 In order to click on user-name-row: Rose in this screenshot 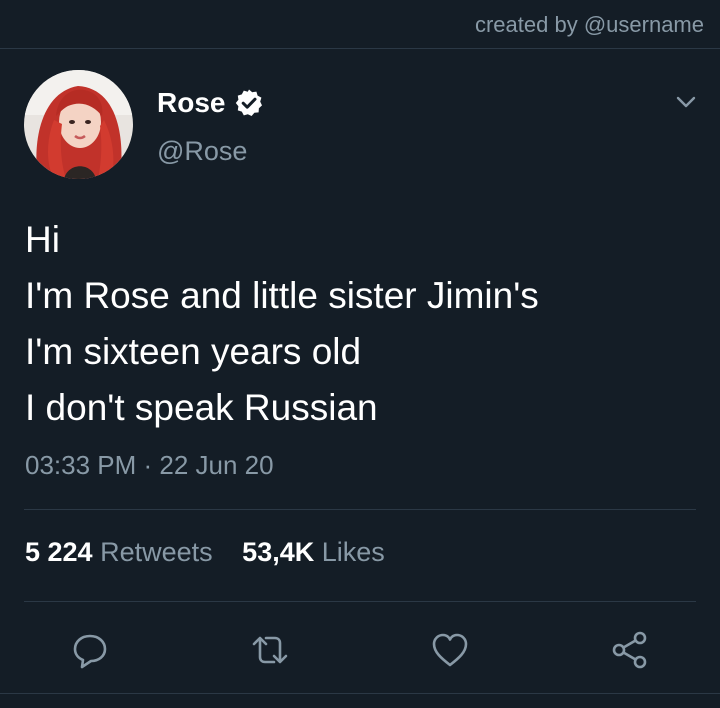, I will do `click(210, 103)`.